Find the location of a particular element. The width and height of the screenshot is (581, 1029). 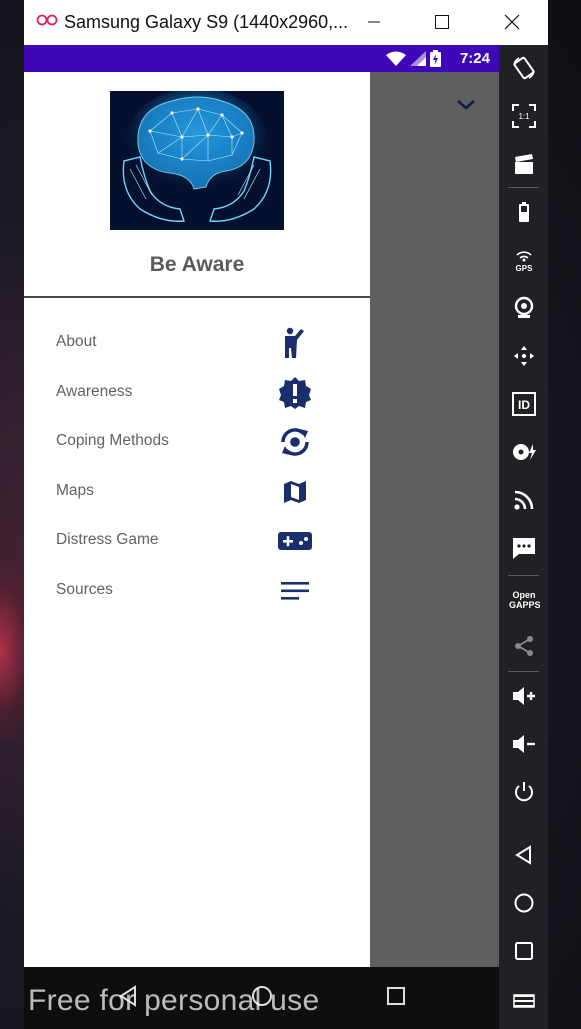

status-bar: 7:24 is located at coordinates (261, 58).